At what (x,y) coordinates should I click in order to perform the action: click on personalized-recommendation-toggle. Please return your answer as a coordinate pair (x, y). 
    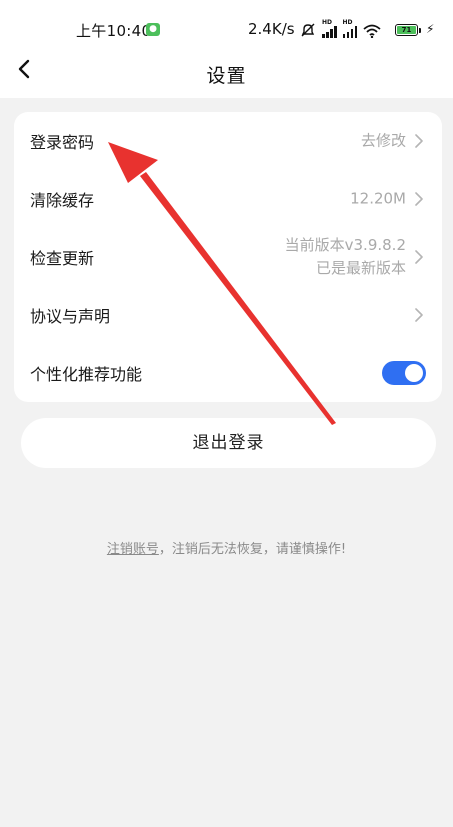
    Looking at the image, I should click on (404, 373).